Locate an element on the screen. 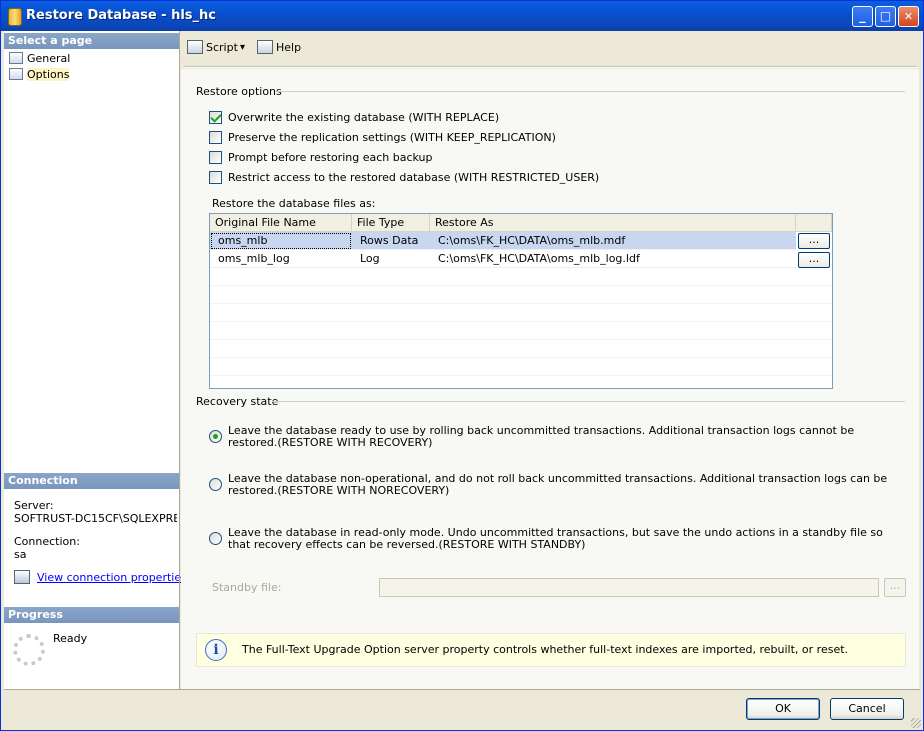 This screenshot has width=924, height=731. cell-restore-as: C:\oms\FK_HC\DATA\oms_mlb.mdf is located at coordinates (613, 241).